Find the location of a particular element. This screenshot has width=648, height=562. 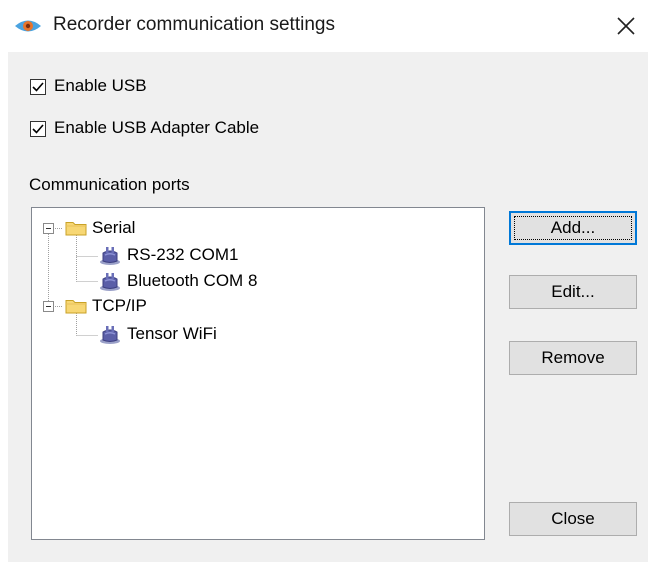

enable-usb-adapter-label: Enable USB Adapter Cable is located at coordinates (156, 128).